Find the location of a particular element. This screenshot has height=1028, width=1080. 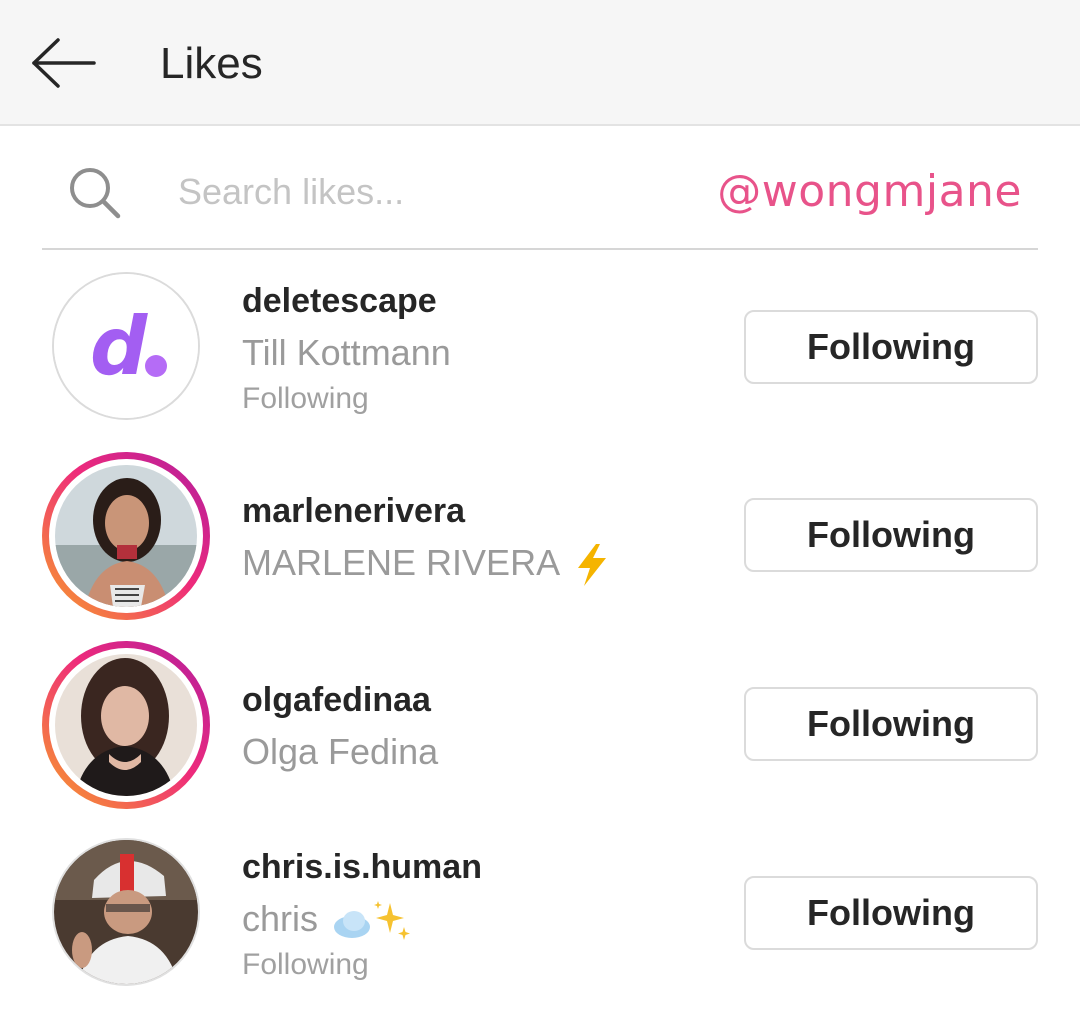

full-name-row: MARLENE RIVERA is located at coordinates (426, 564).